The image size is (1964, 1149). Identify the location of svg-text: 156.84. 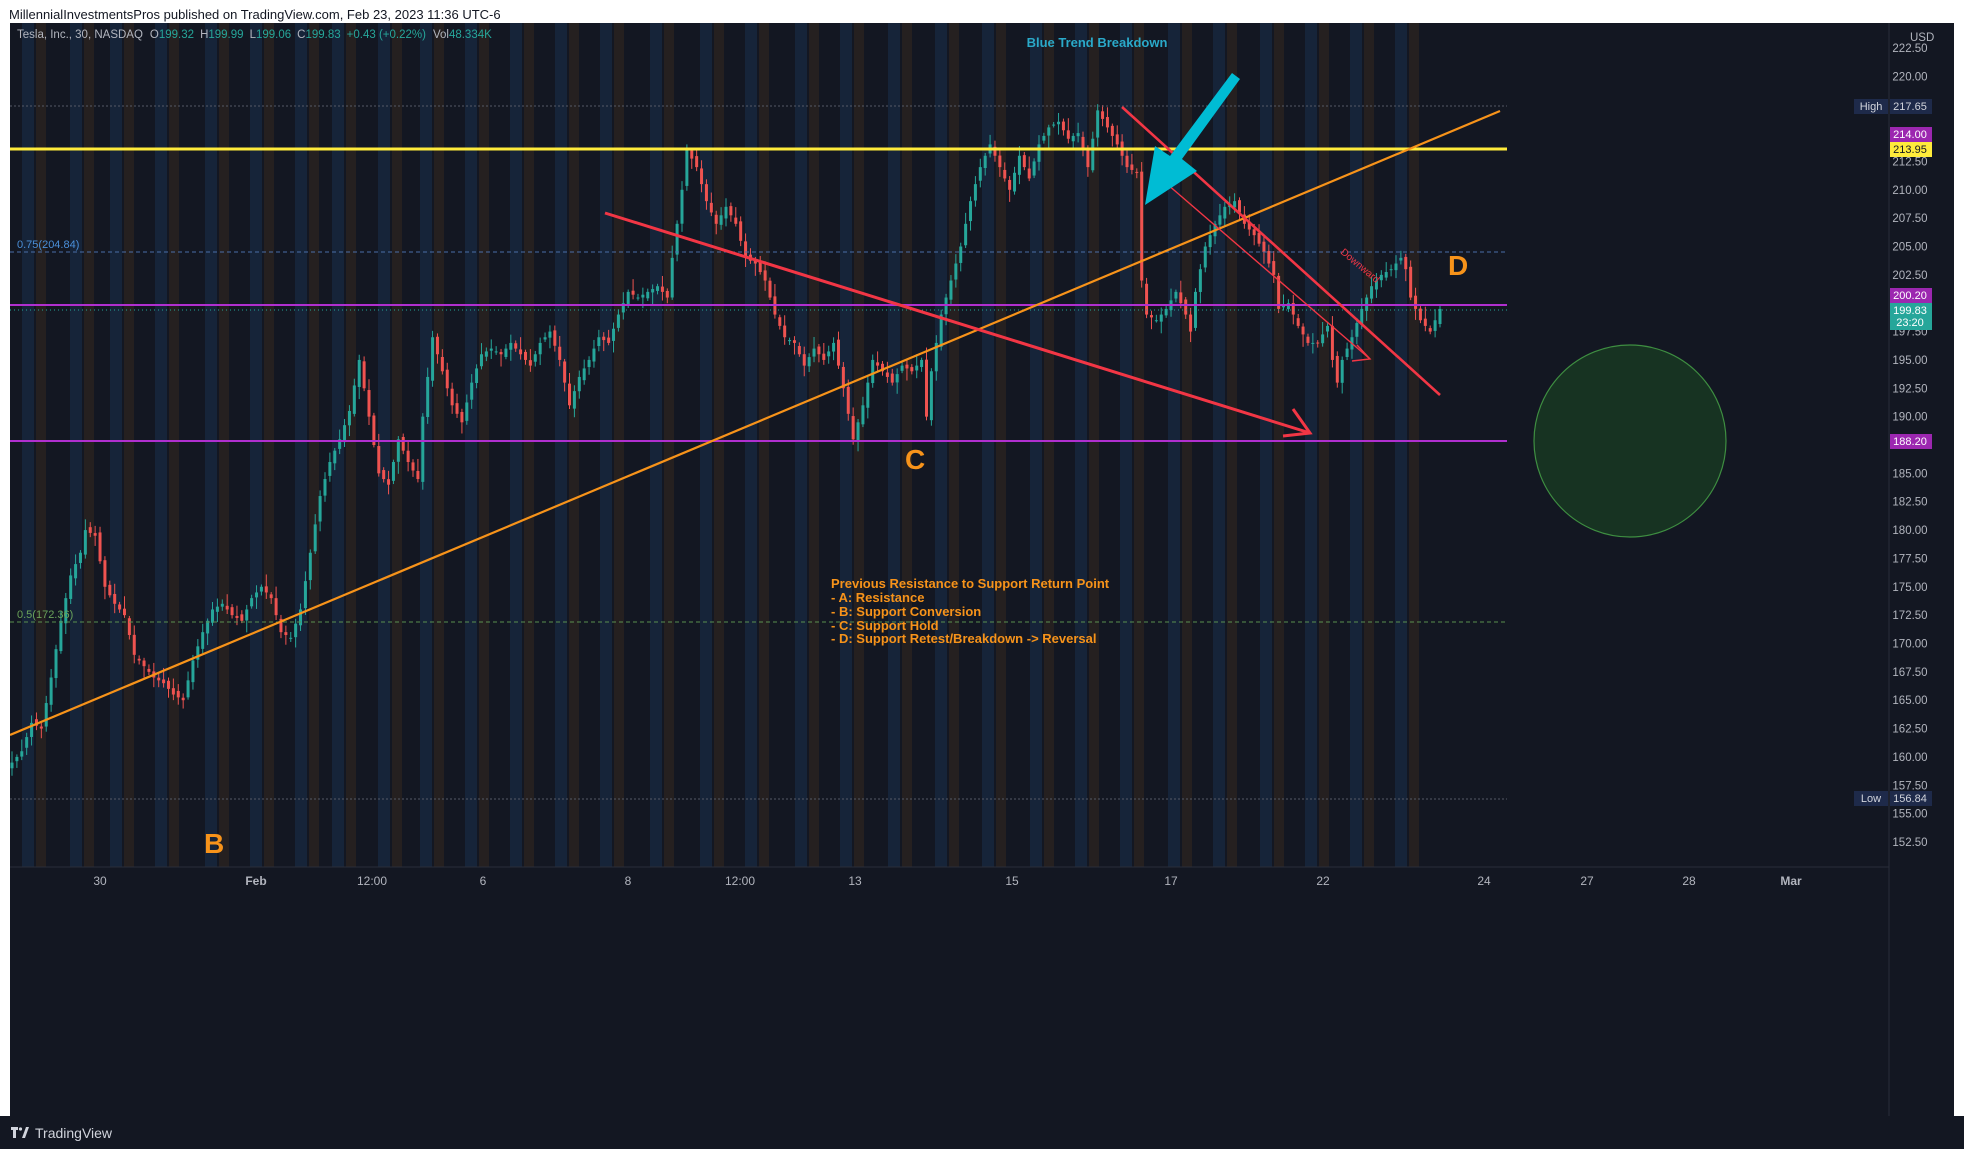
(1910, 799).